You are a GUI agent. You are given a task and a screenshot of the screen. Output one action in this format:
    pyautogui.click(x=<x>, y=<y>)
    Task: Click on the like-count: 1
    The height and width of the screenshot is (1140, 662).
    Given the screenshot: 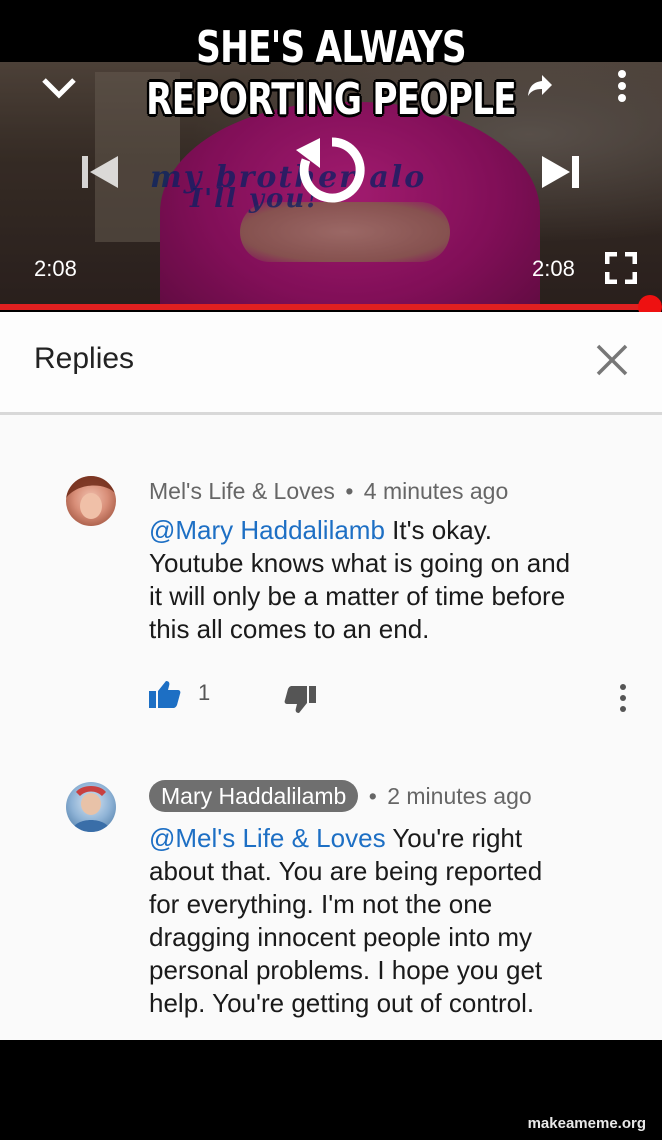 What is the action you would take?
    pyautogui.click(x=204, y=692)
    